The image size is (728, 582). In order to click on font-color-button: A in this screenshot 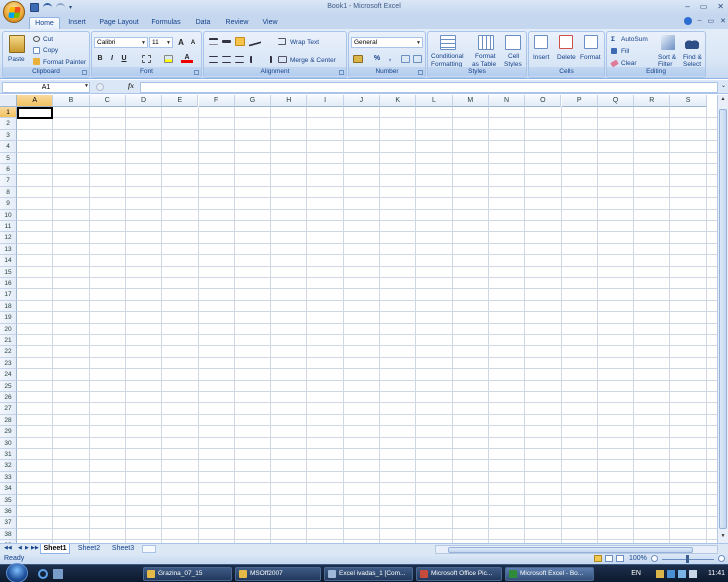, I will do `click(187, 57)`.